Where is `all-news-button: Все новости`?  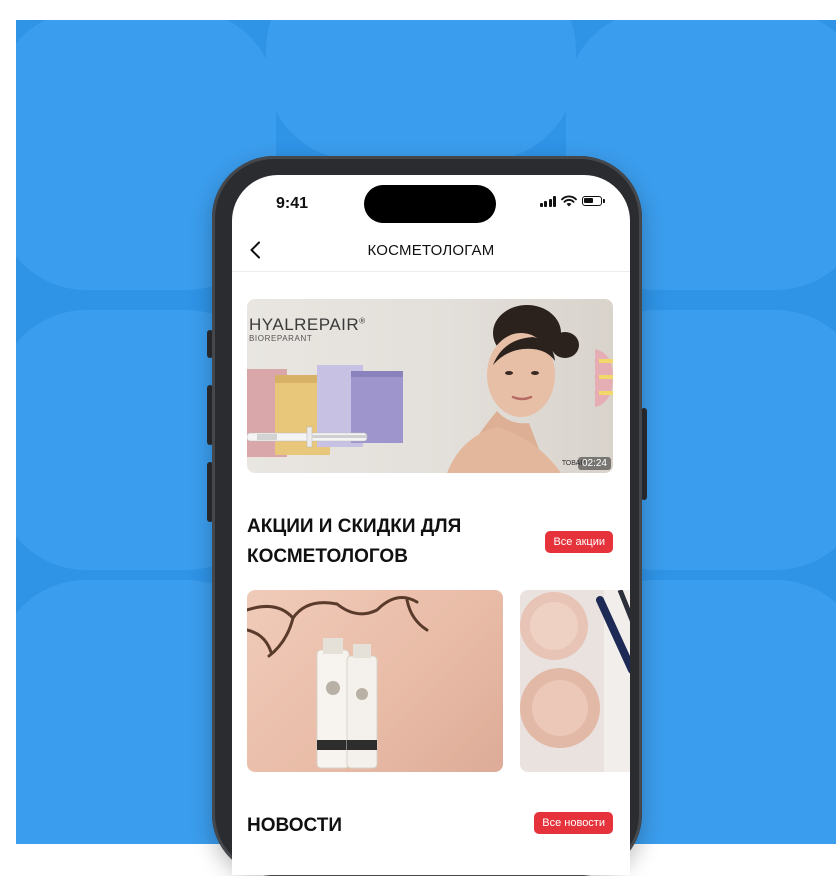
all-news-button: Все новости is located at coordinates (573, 823).